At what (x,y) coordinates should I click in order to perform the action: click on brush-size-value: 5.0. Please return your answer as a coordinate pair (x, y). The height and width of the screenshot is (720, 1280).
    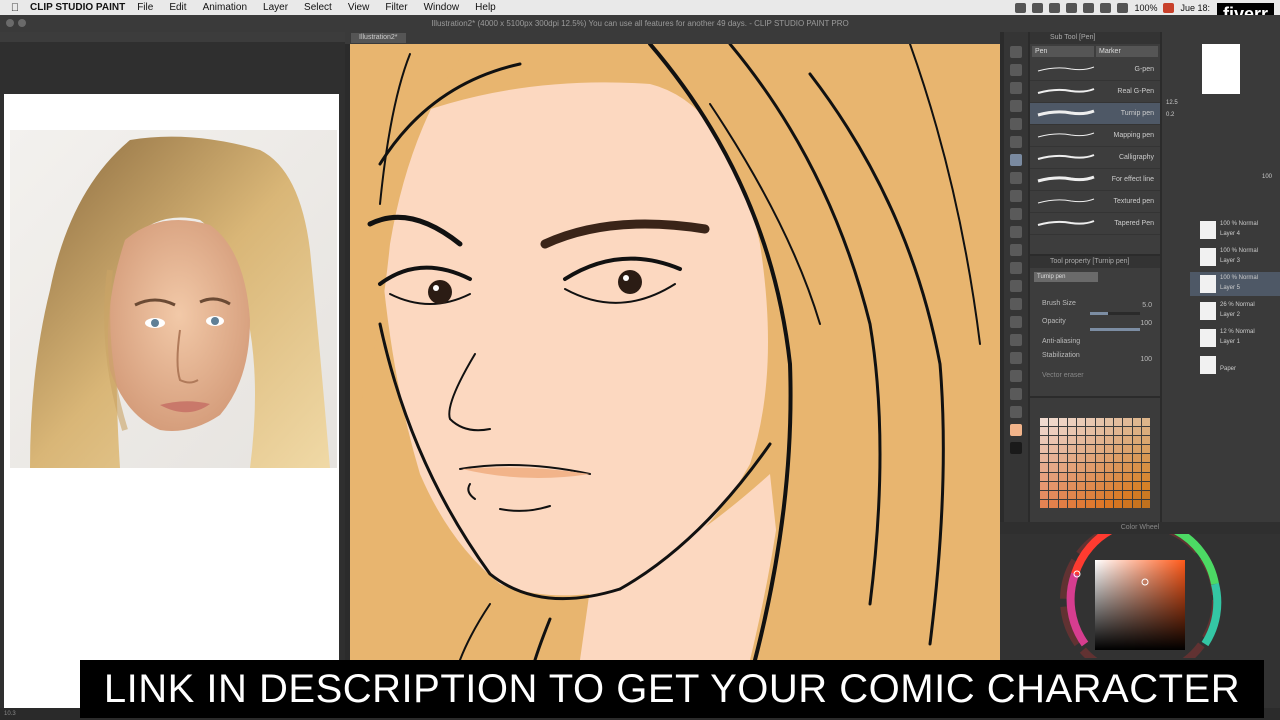
    Looking at the image, I should click on (1147, 305).